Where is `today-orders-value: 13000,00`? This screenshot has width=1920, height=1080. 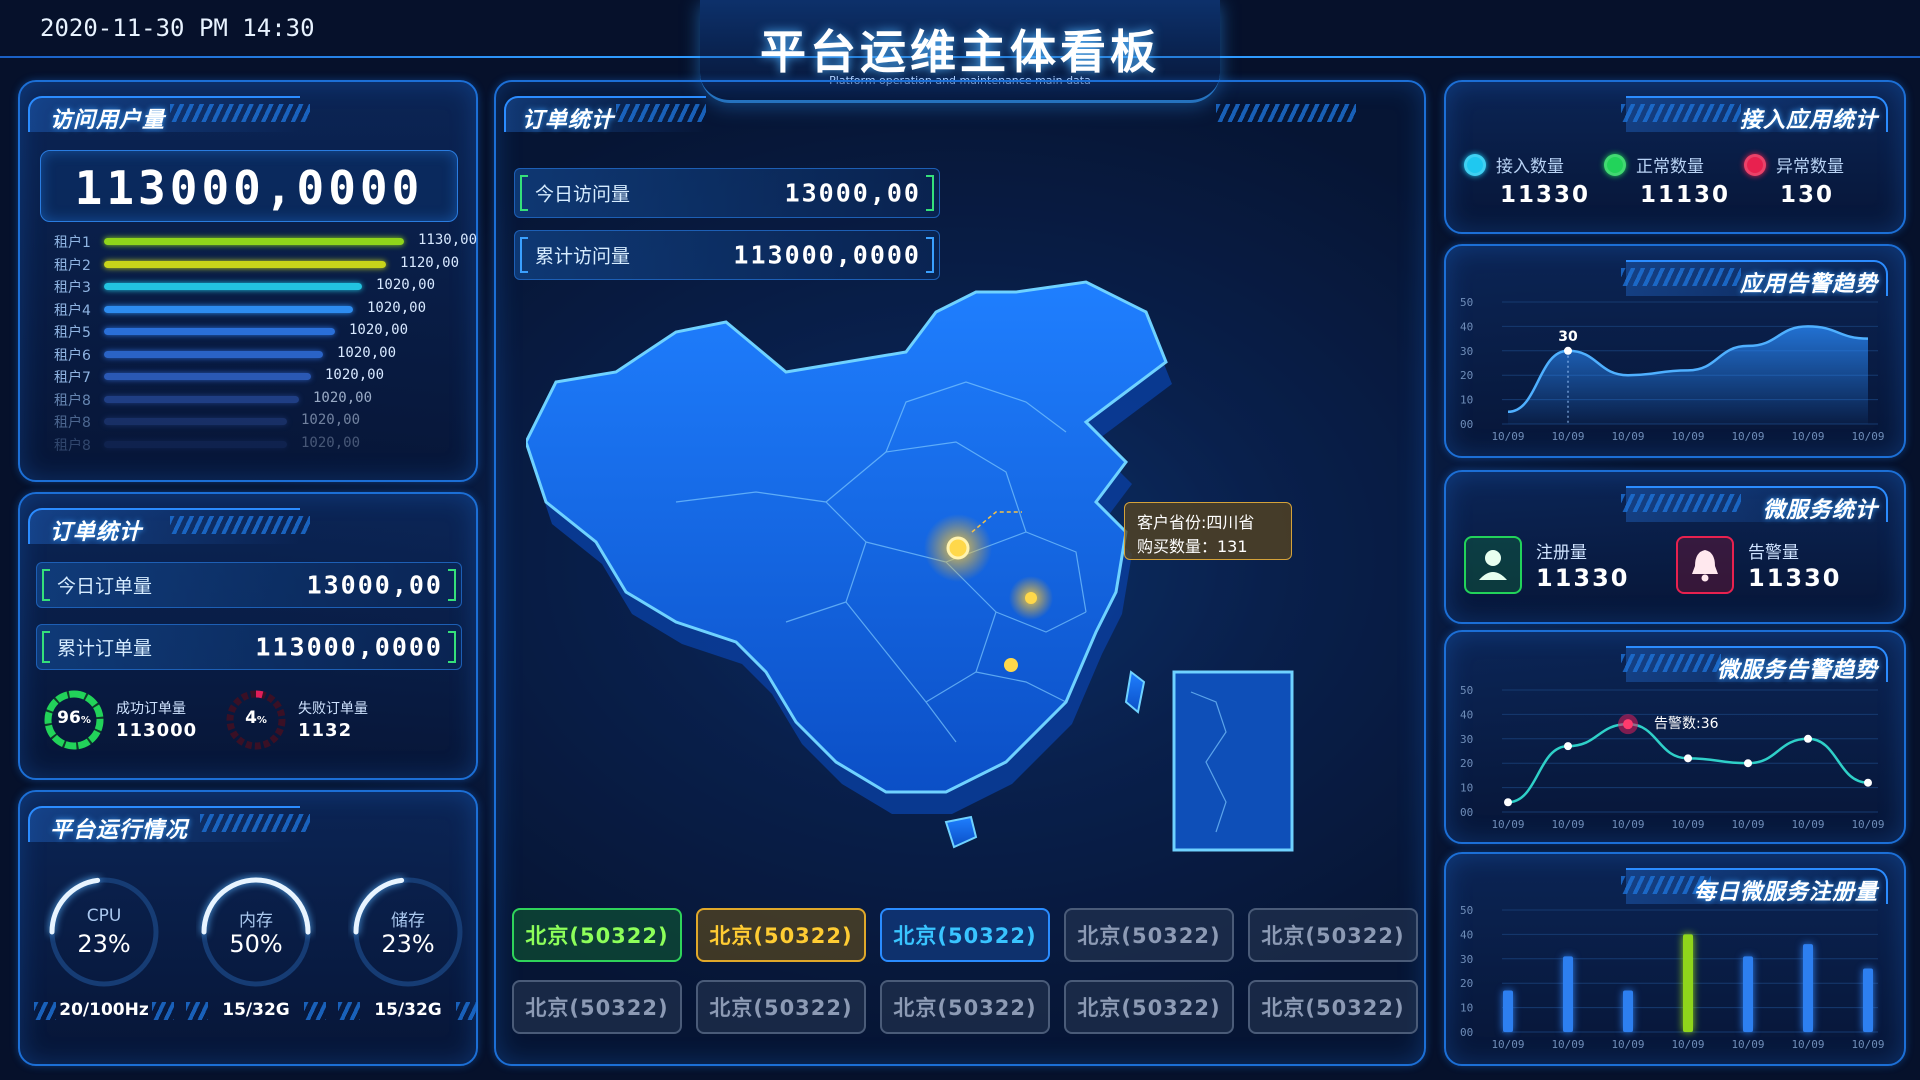 today-orders-value: 13000,00 is located at coordinates (374, 585).